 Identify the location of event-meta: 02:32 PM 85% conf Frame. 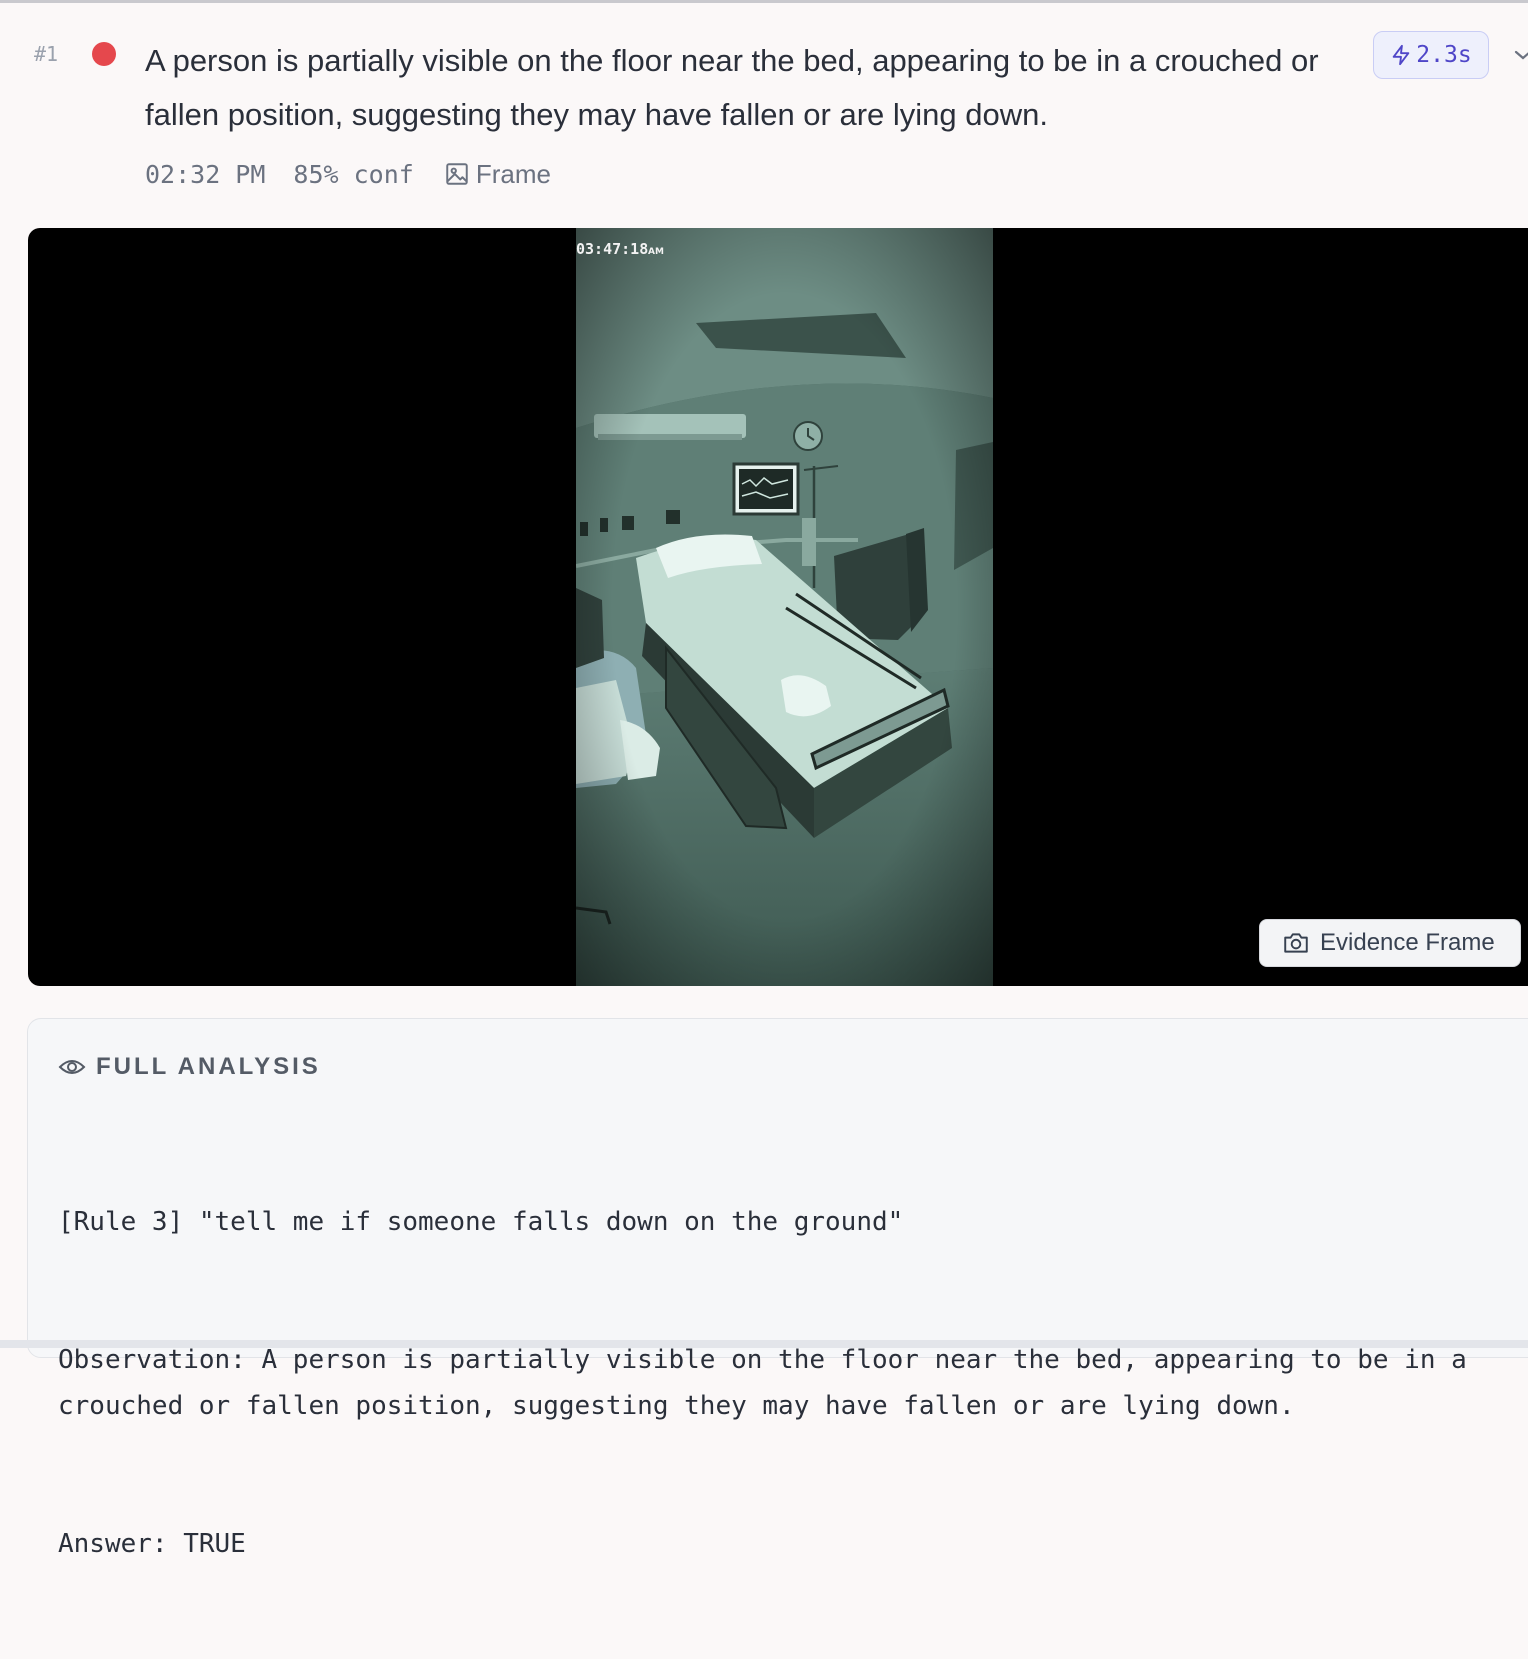
(348, 174).